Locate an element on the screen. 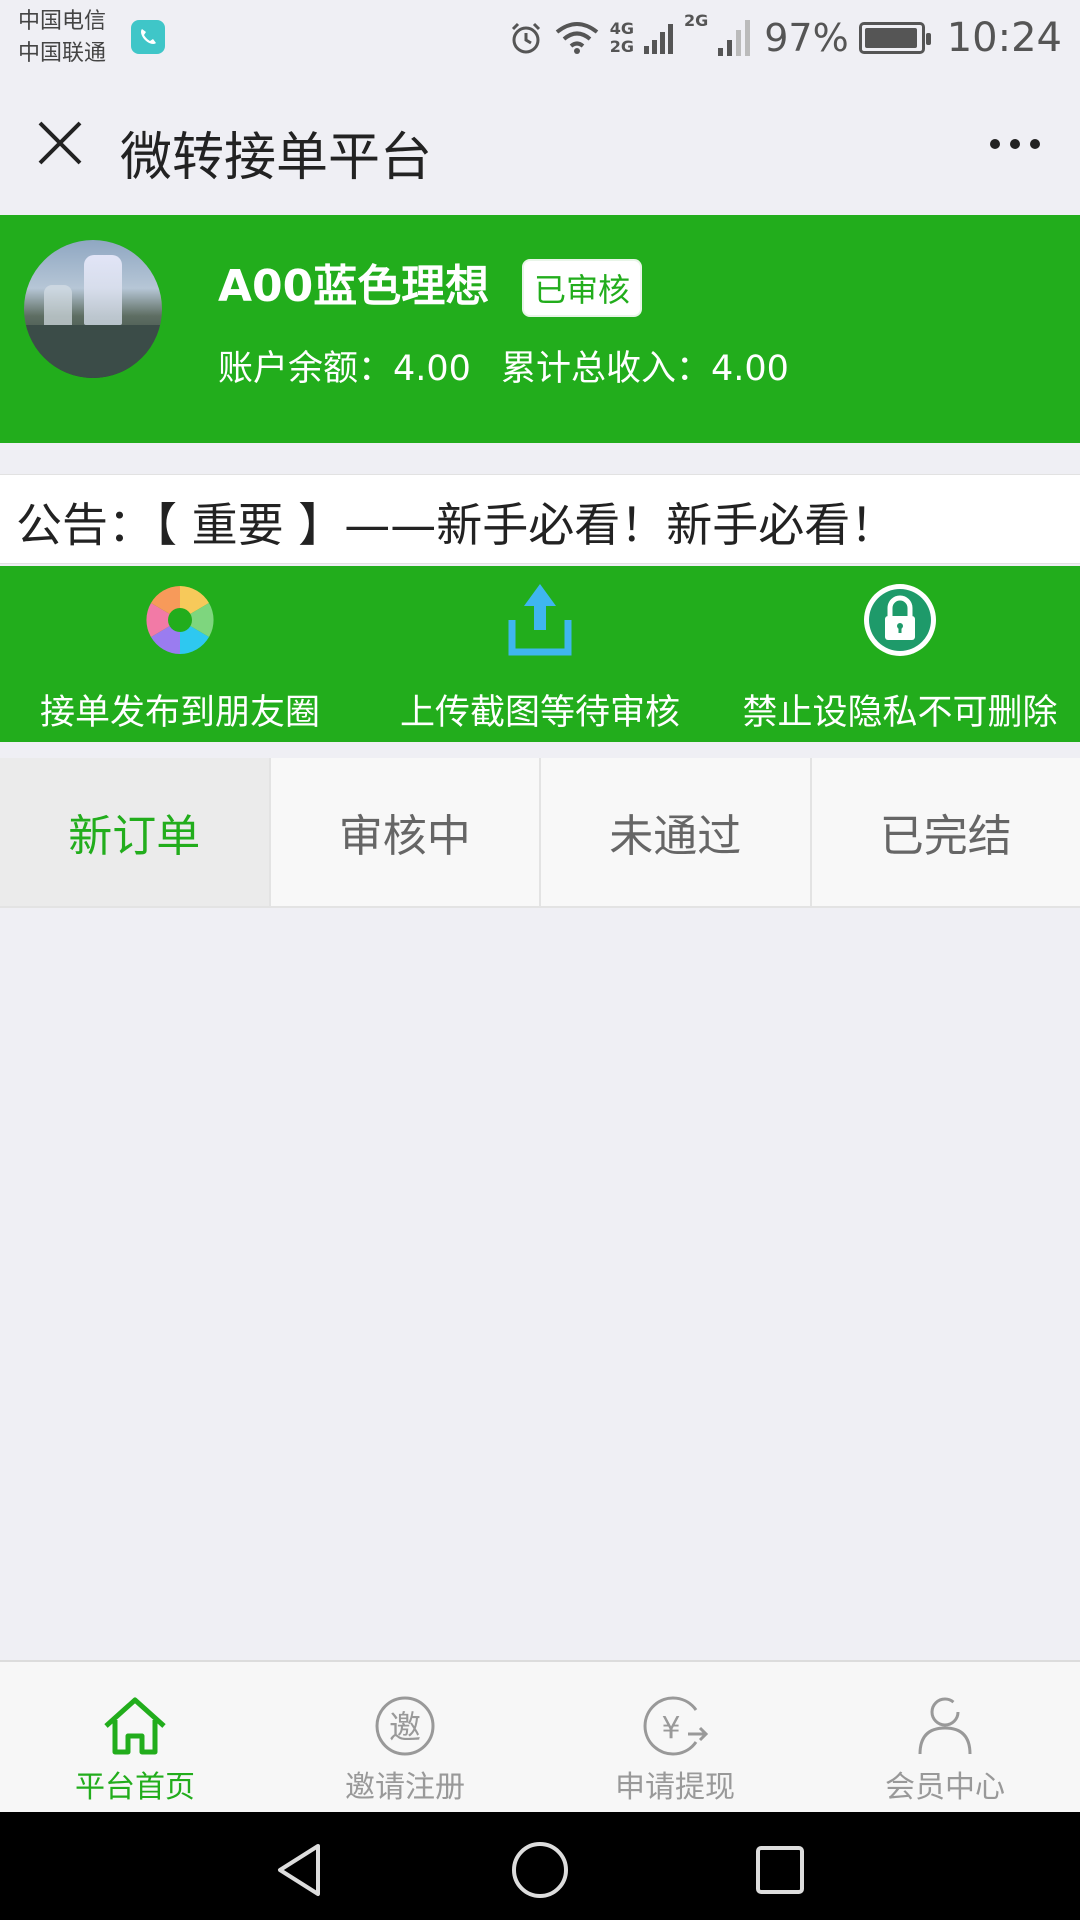 This screenshot has width=1080, height=1920. nav-label: 邀请注册 is located at coordinates (405, 1787).